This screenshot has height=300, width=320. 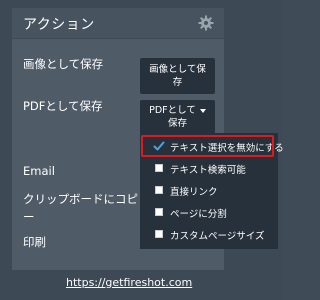 What do you see at coordinates (206, 23) in the screenshot?
I see `gear-icon` at bounding box center [206, 23].